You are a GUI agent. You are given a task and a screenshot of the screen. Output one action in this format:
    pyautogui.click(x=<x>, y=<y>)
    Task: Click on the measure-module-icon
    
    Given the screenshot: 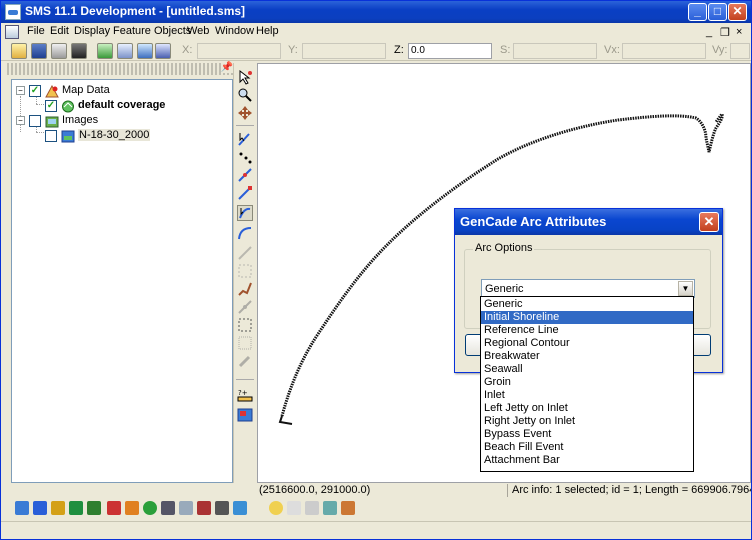 What is the action you would take?
    pyautogui.click(x=222, y=508)
    